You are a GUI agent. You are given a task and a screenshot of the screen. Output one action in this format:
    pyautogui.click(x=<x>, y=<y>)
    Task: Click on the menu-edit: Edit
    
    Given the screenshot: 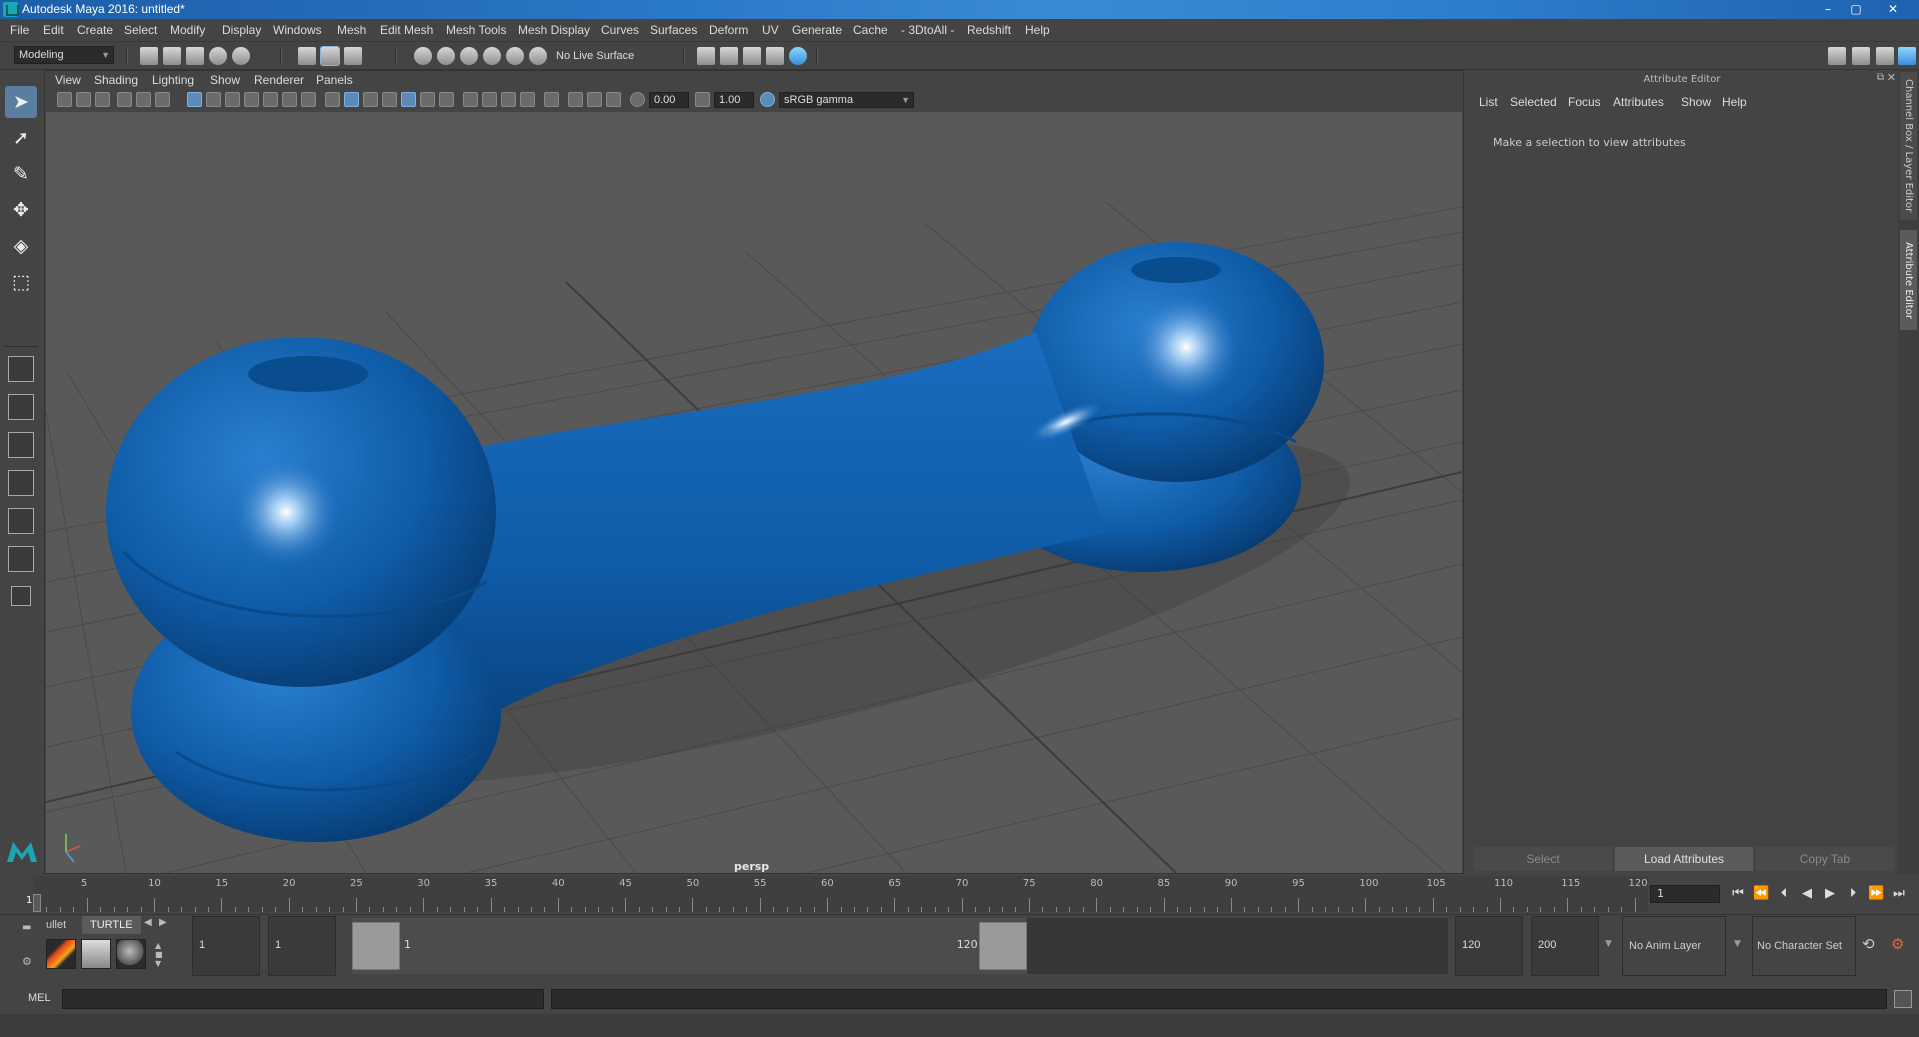 What is the action you would take?
    pyautogui.click(x=53, y=30)
    